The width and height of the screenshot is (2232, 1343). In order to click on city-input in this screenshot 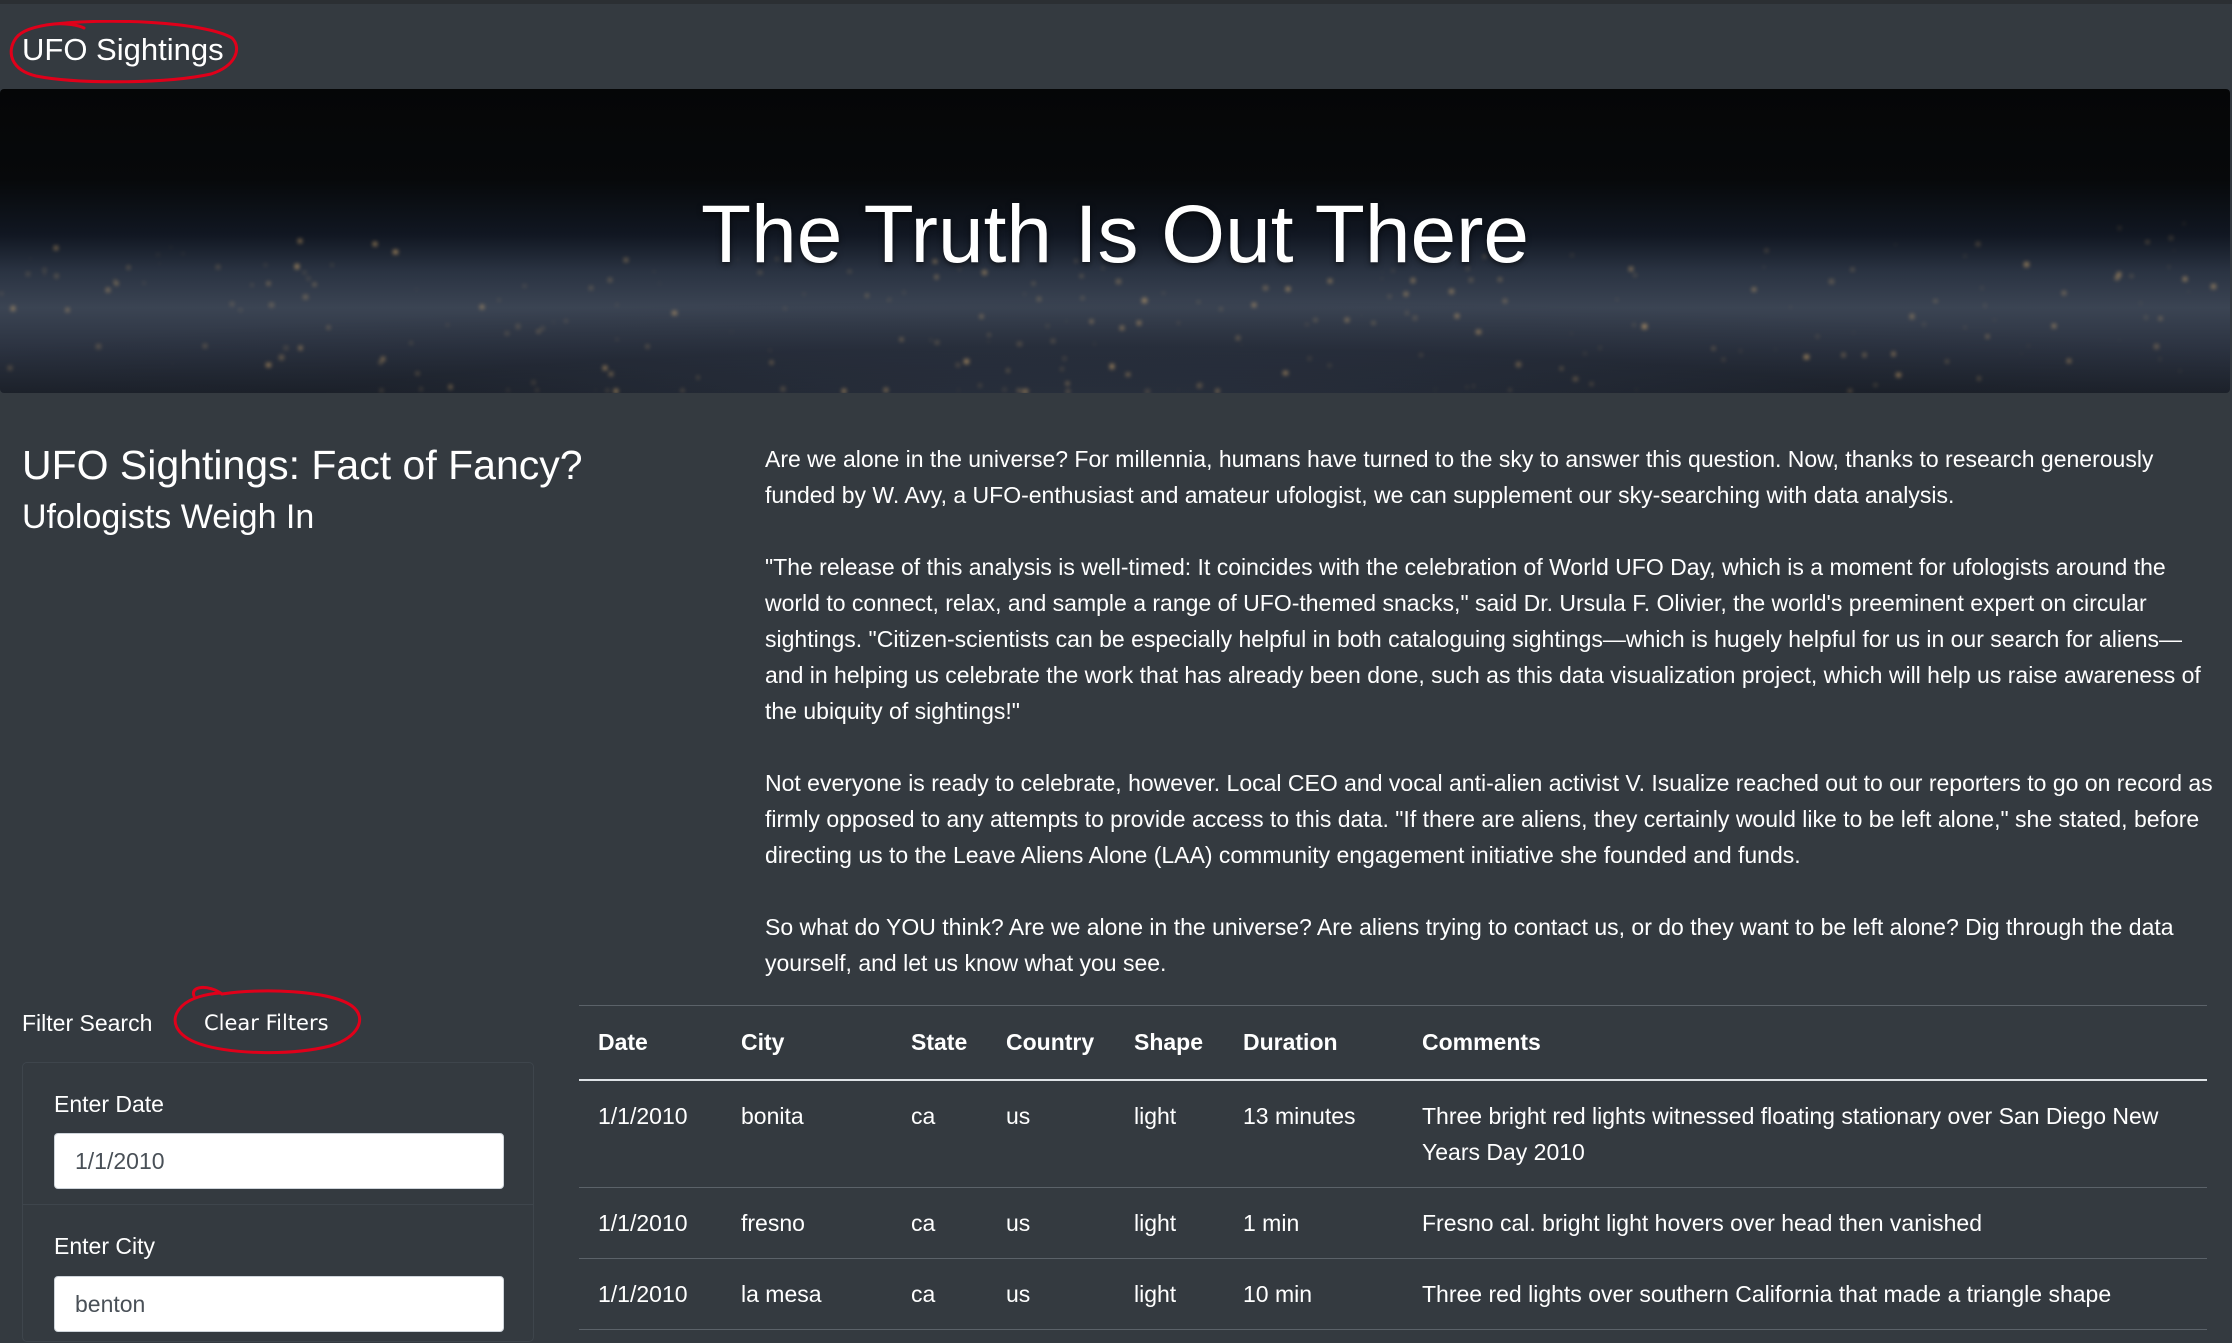, I will do `click(279, 1304)`.